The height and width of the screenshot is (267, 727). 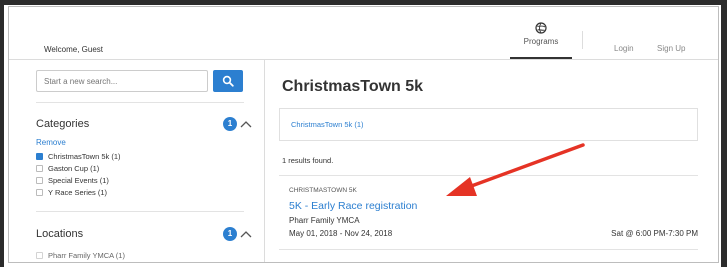 I want to click on screen-edge-right, so click(x=724, y=133).